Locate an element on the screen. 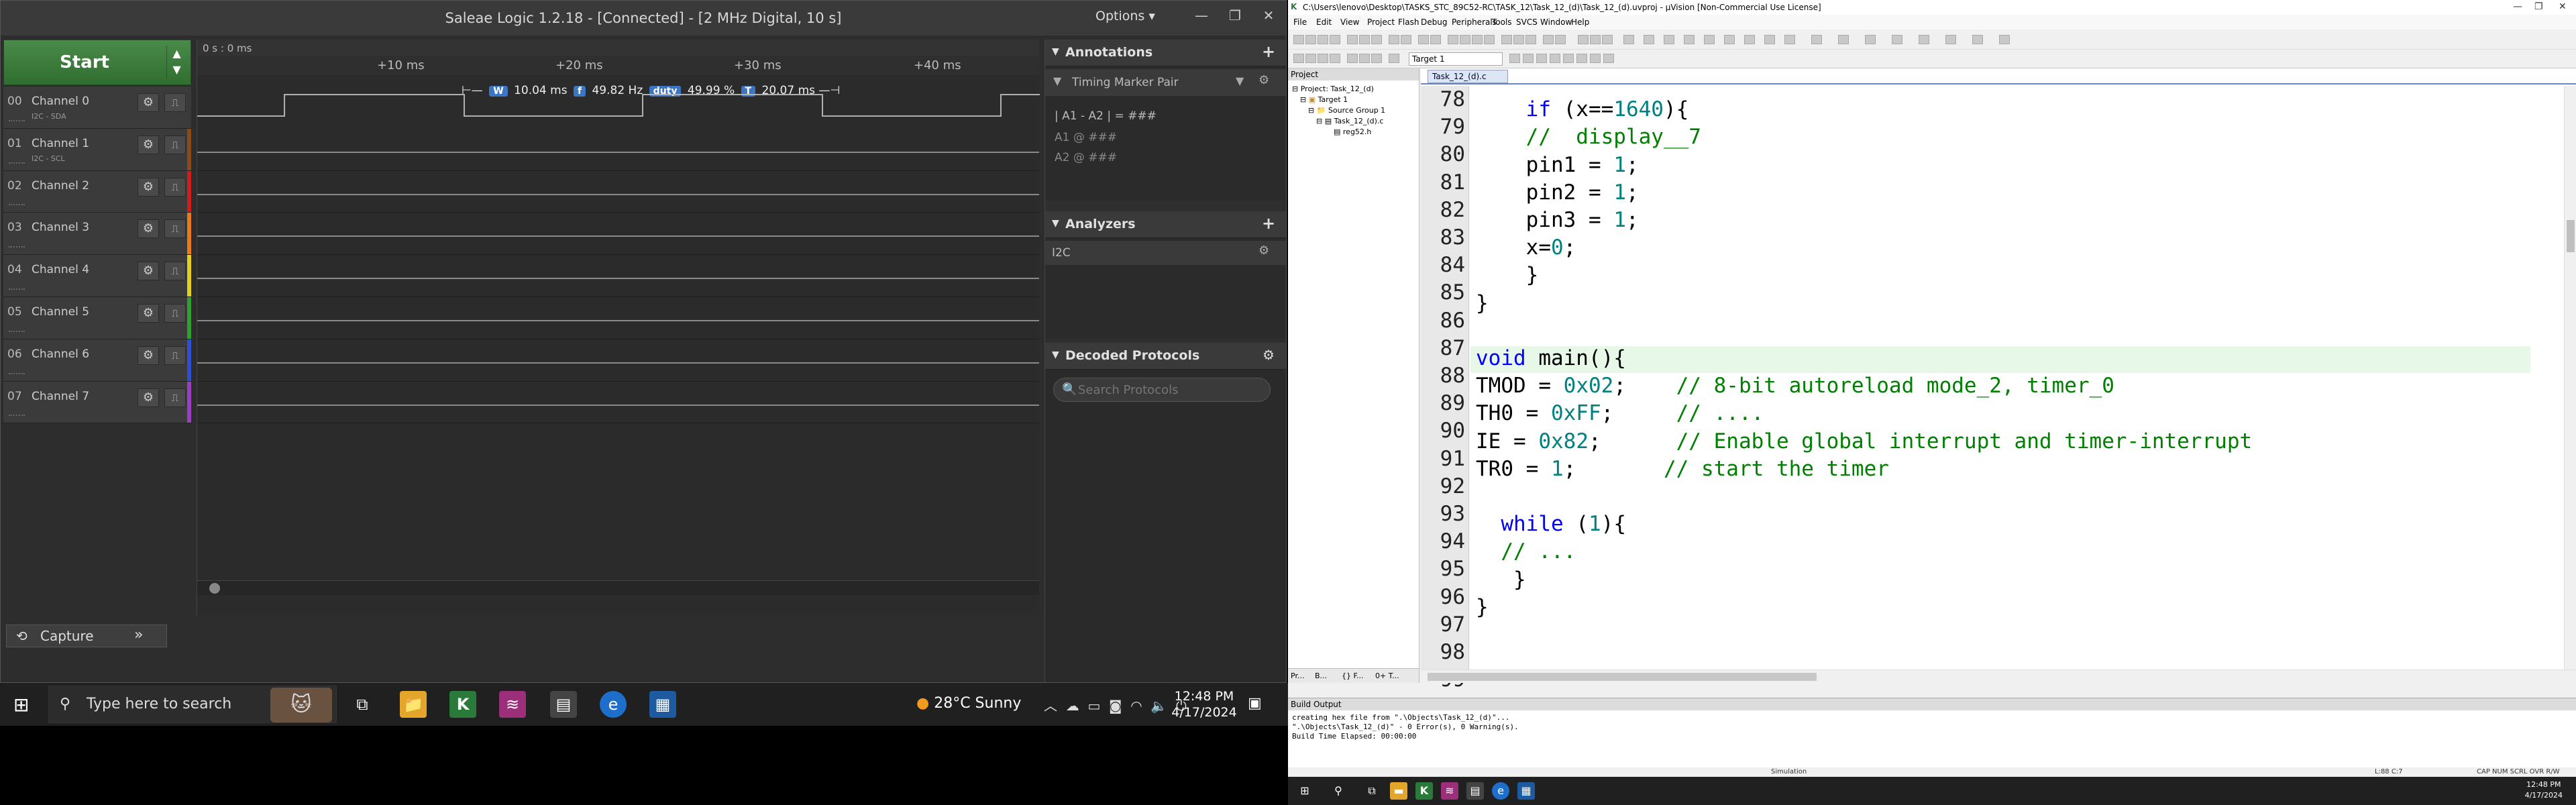 The height and width of the screenshot is (805, 2576). search-protocols-input is located at coordinates (1168, 390).